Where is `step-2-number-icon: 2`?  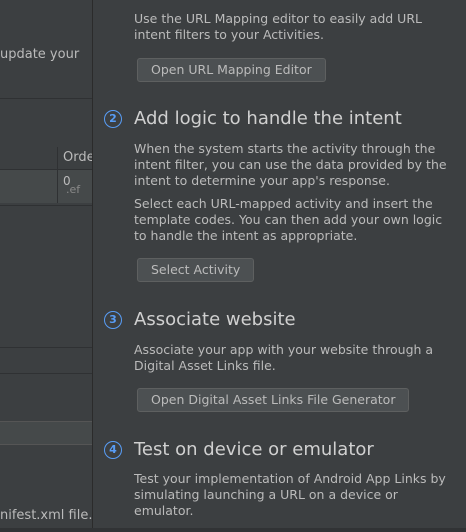
step-2-number-icon: 2 is located at coordinates (113, 119).